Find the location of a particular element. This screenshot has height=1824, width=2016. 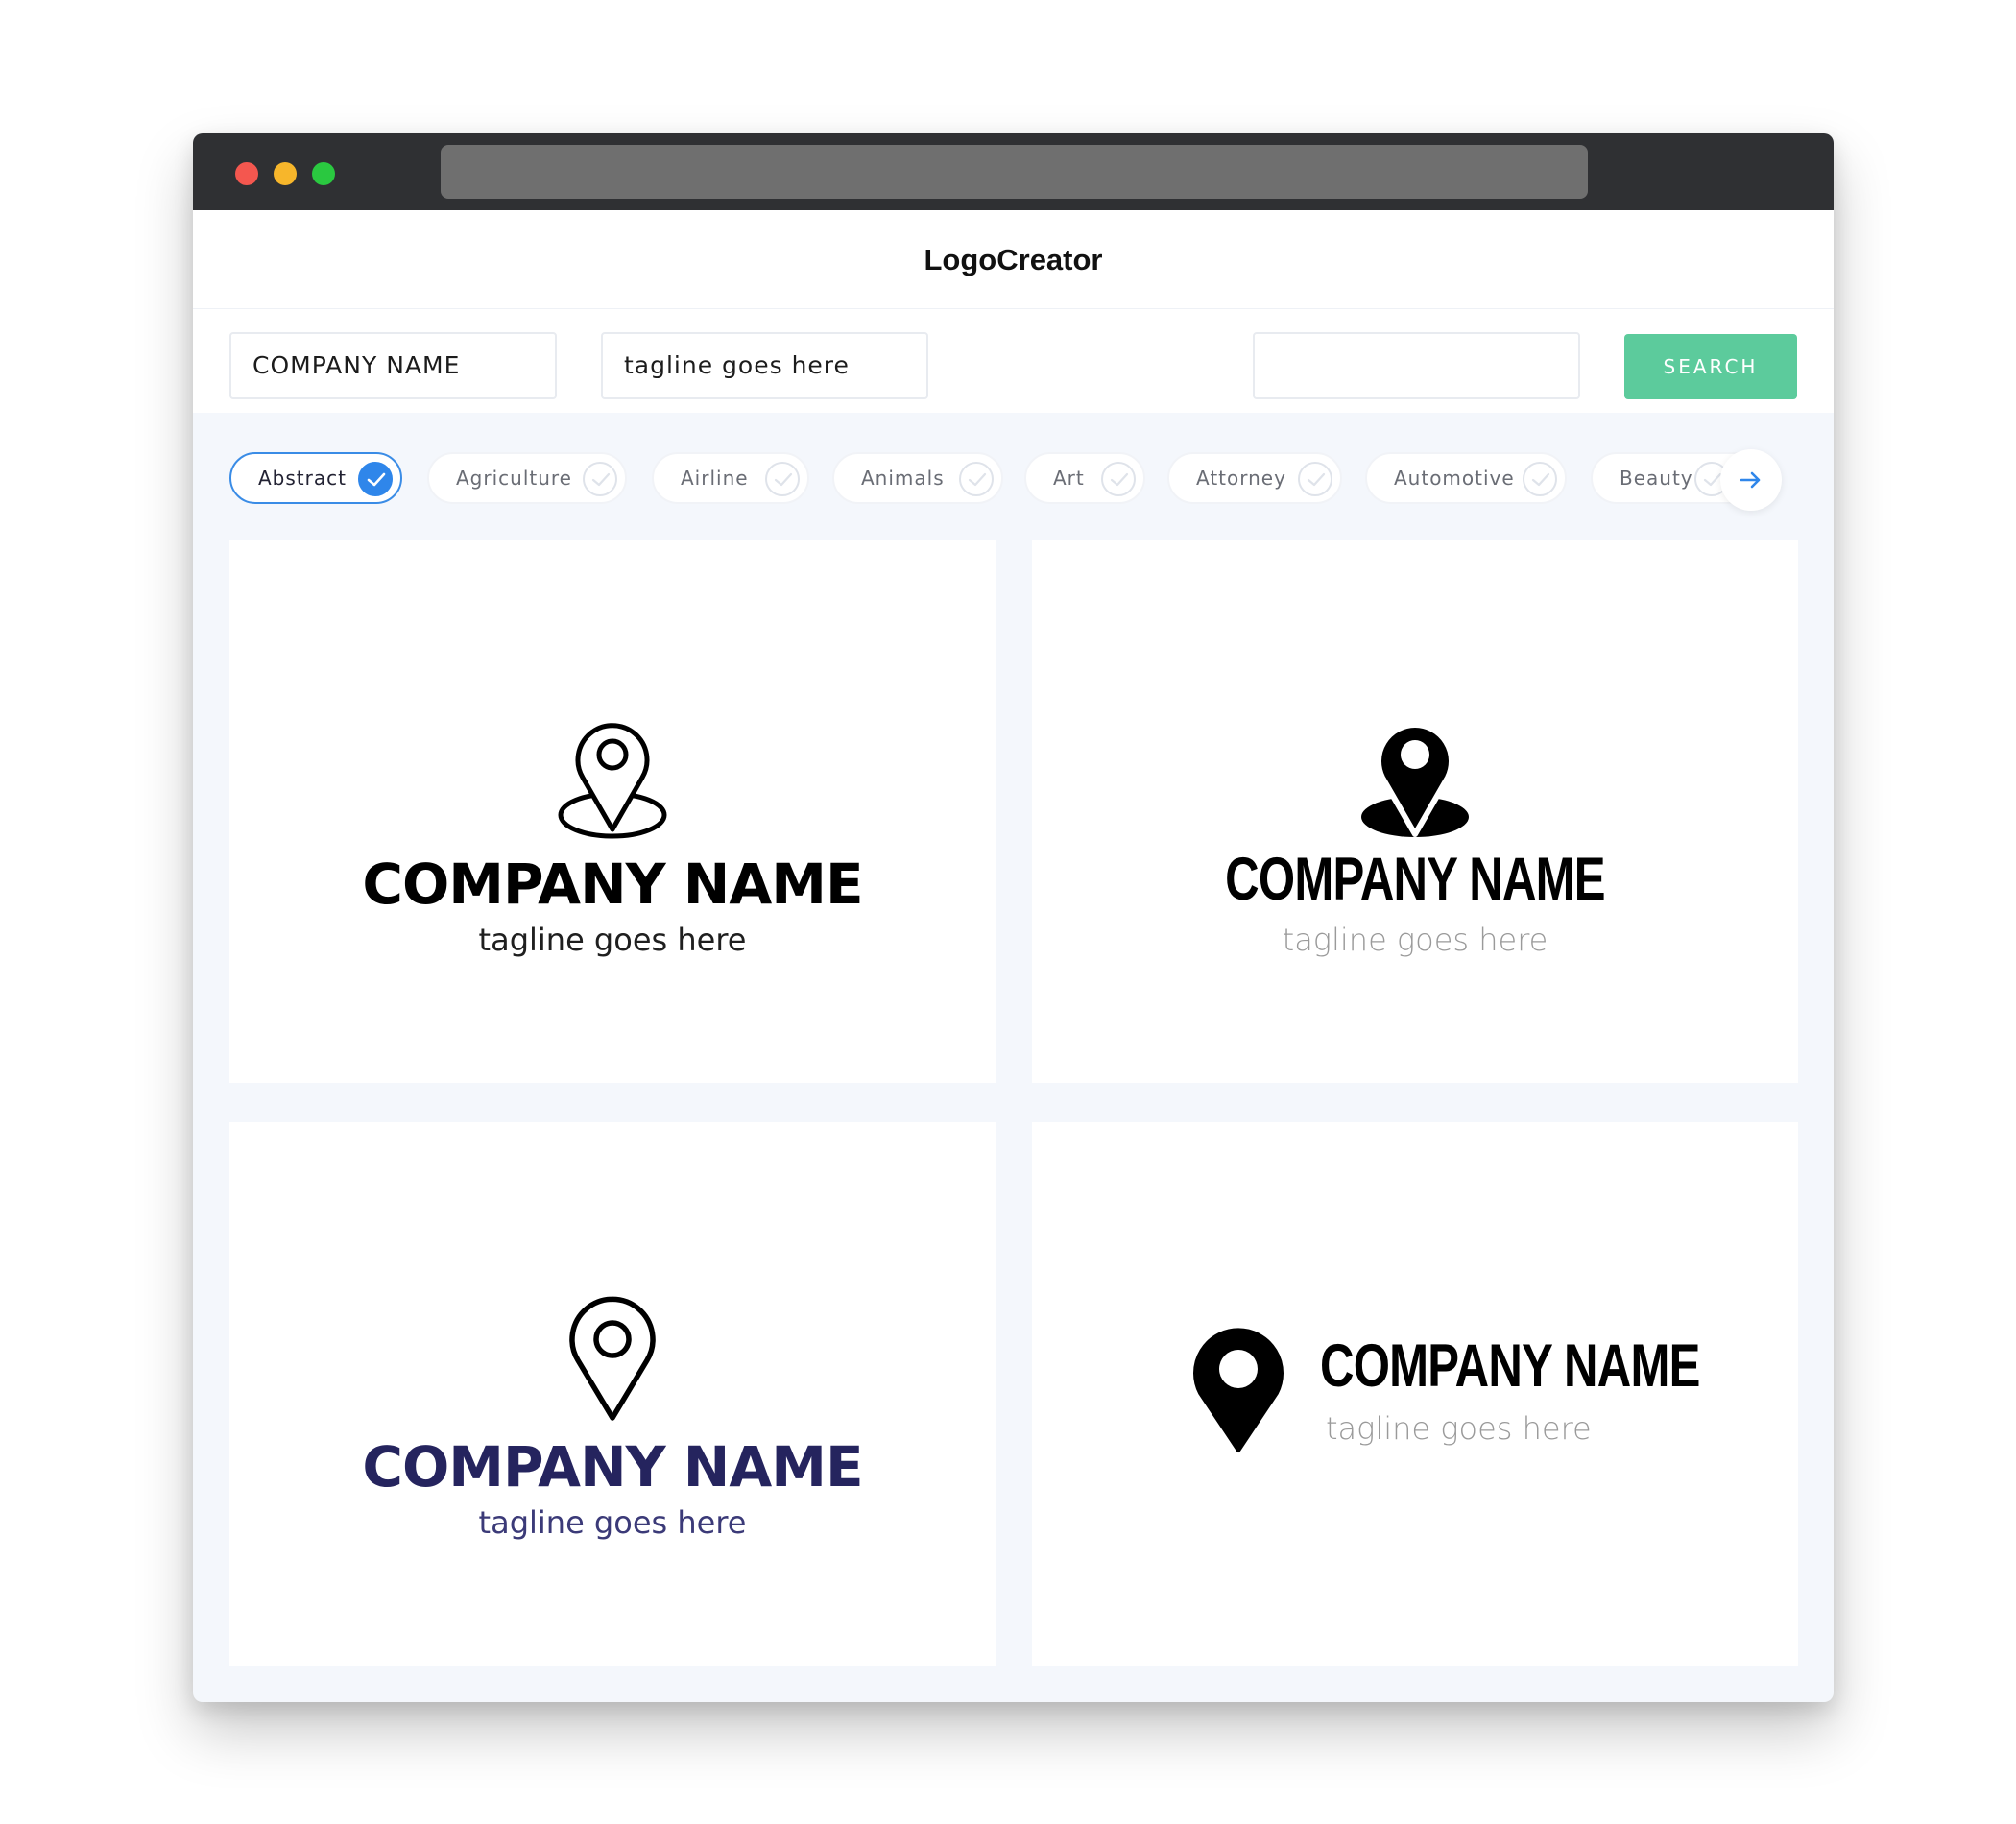

category-chip-abstract: Abstract is located at coordinates (315, 478).